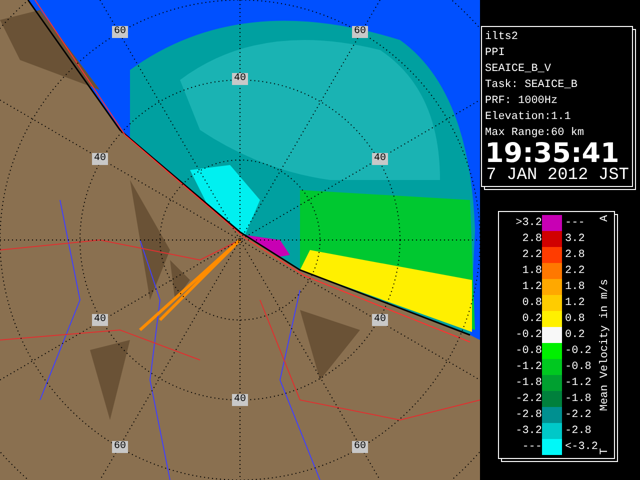 This screenshot has height=480, width=640. I want to click on time-text: 19:35:41, so click(552, 154).